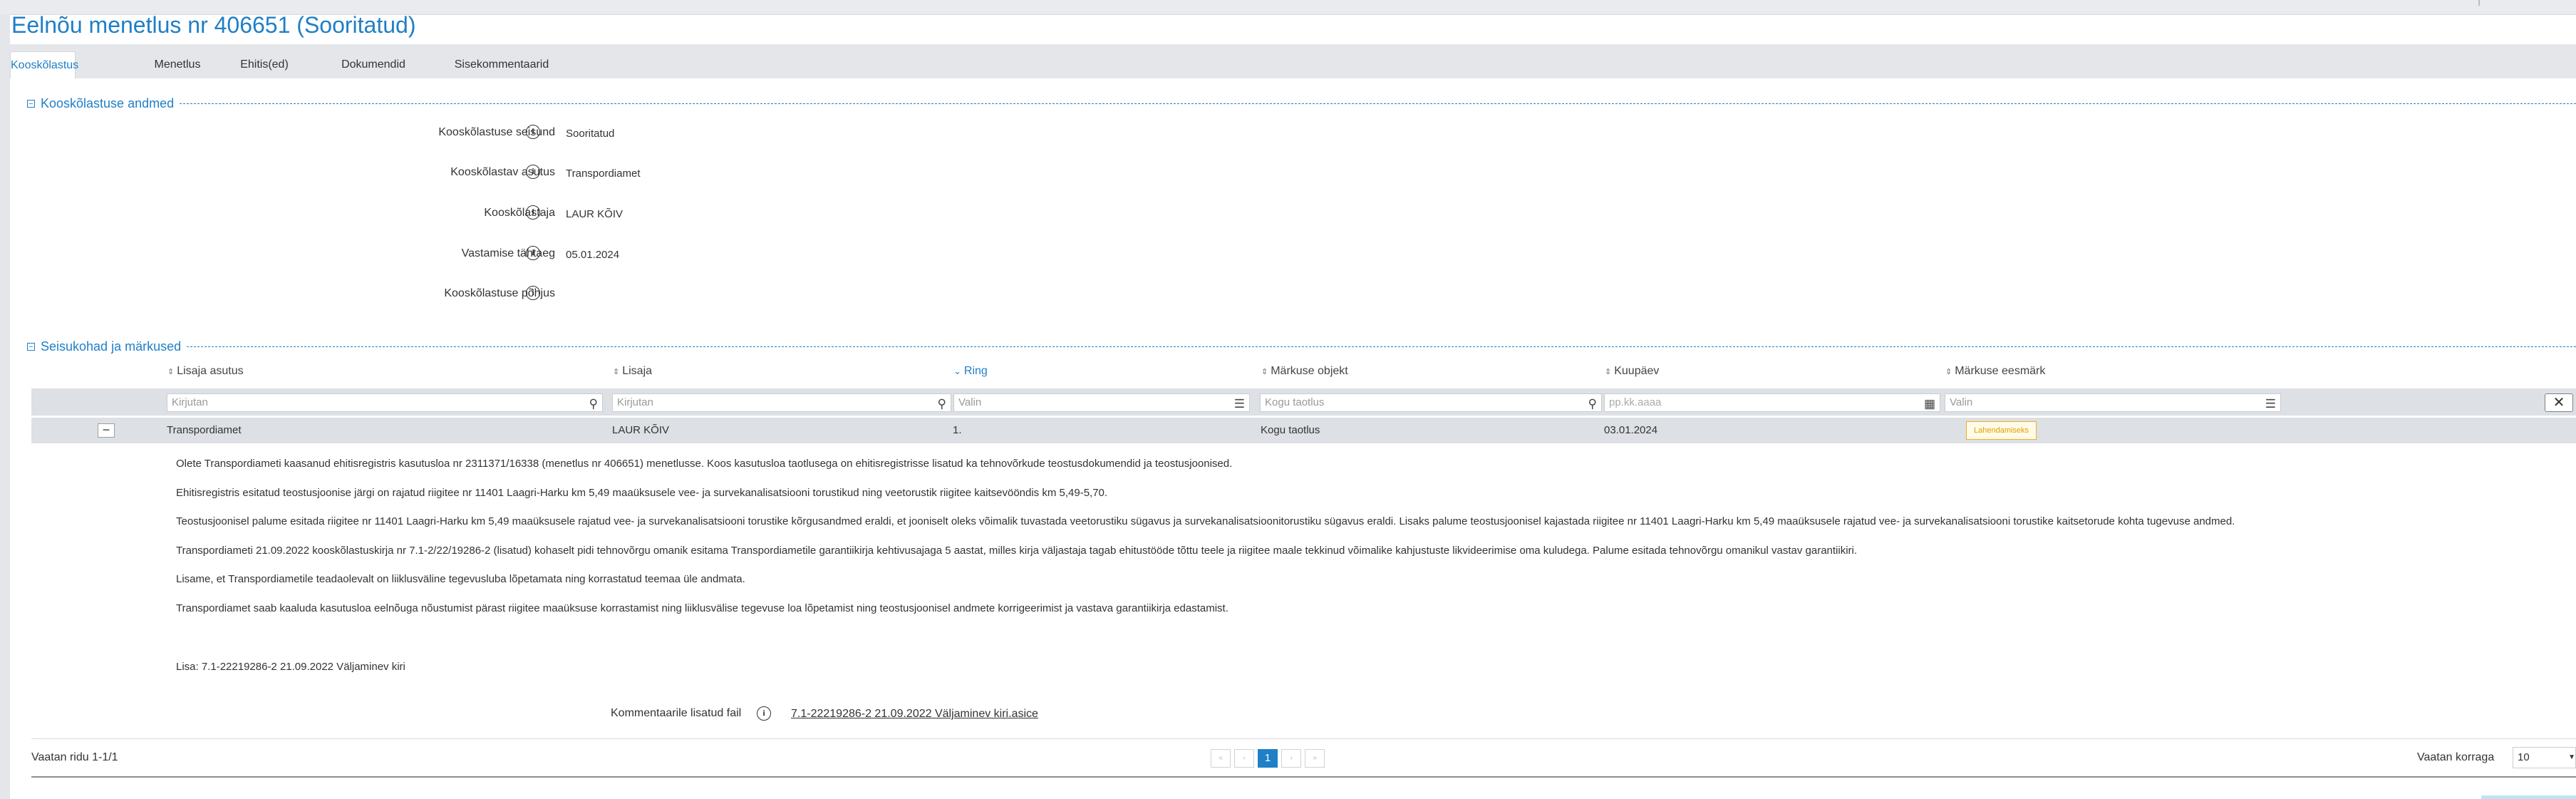  I want to click on column-header-label: Lisaja asutus, so click(210, 371).